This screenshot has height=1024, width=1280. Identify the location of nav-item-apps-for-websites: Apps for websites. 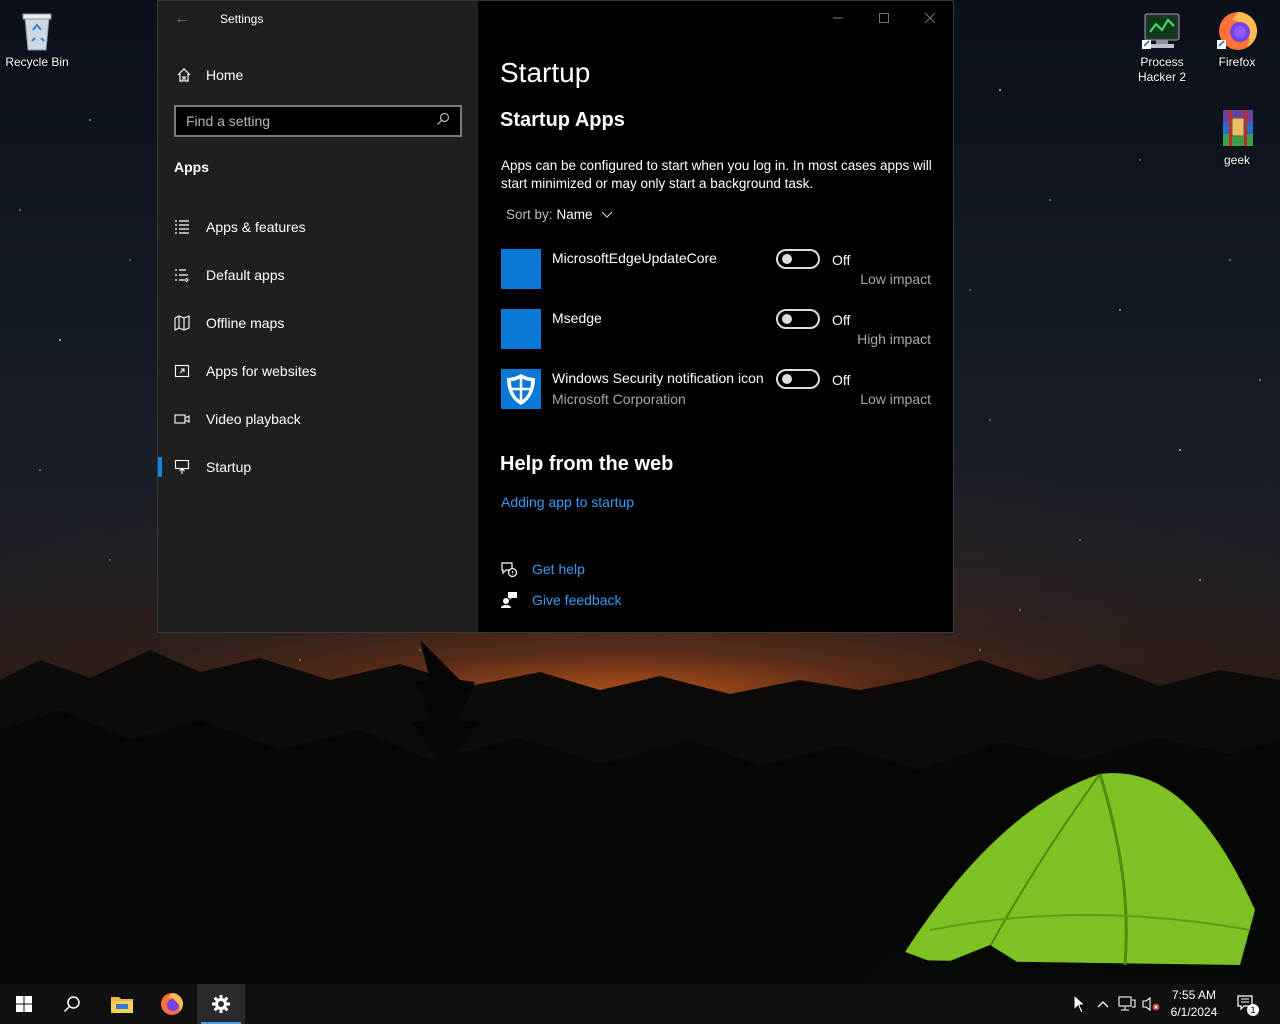
(318, 371).